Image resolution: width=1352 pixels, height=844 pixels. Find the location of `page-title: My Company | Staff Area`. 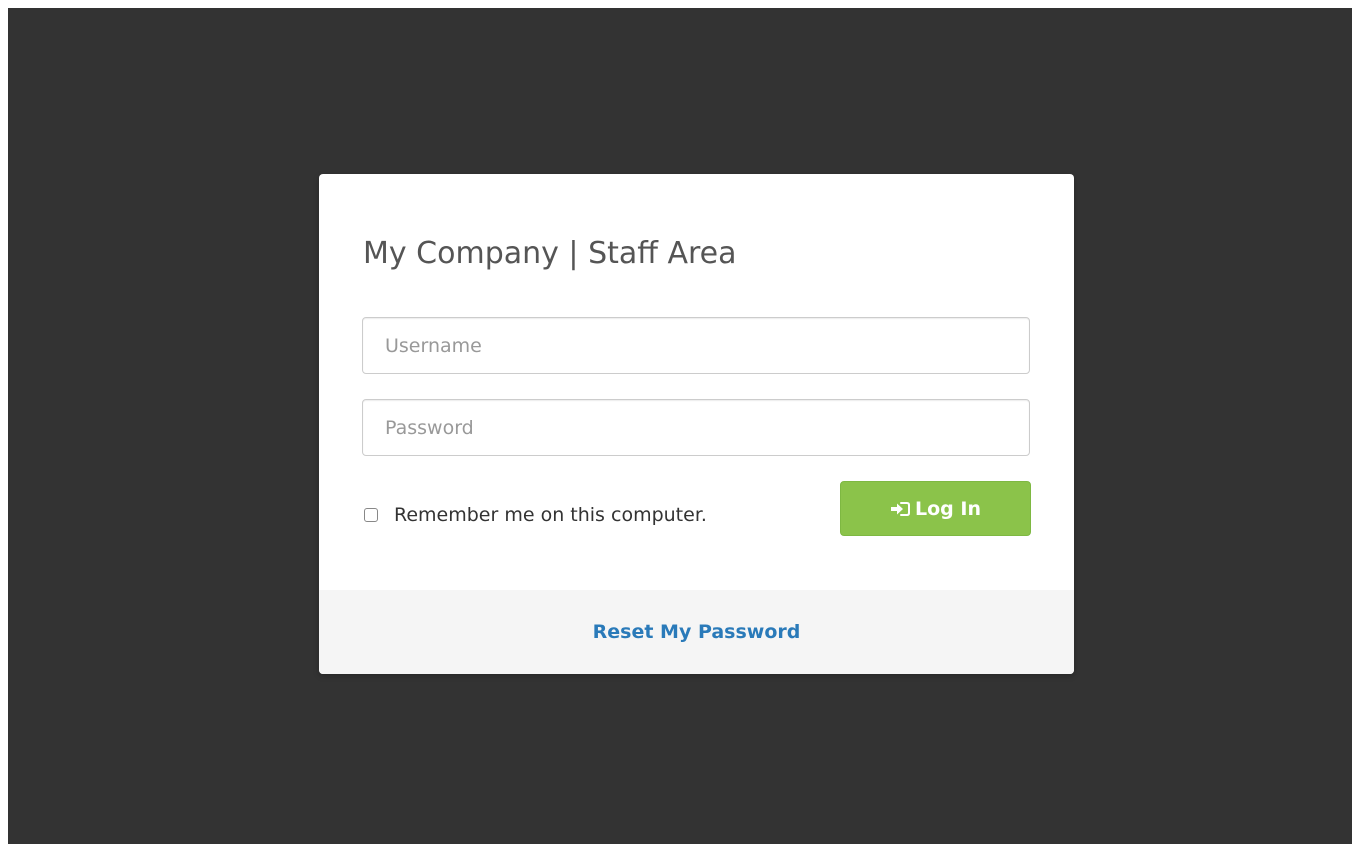

page-title: My Company | Staff Area is located at coordinates (550, 253).